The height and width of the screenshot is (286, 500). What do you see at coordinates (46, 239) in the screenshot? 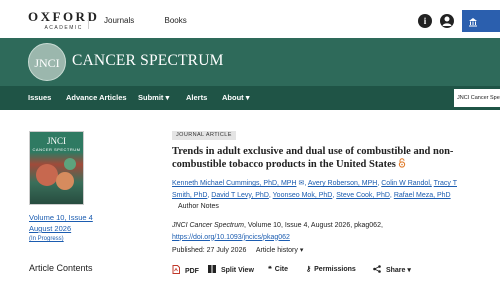
I see `issue-status: (In Progress)` at bounding box center [46, 239].